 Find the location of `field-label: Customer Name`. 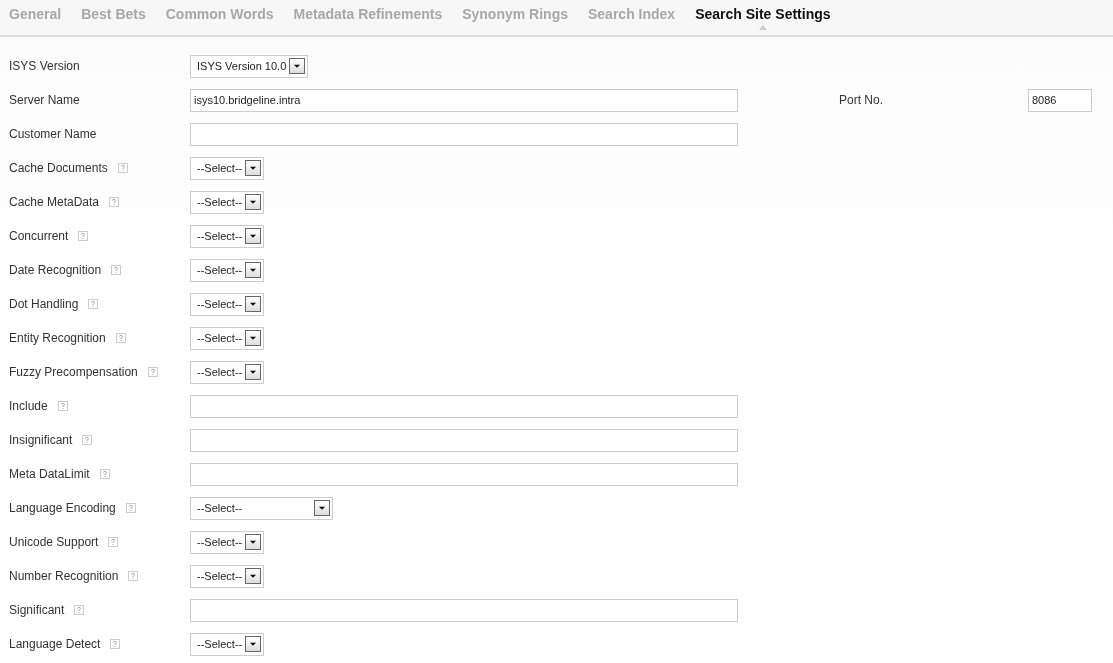

field-label: Customer Name is located at coordinates (53, 134).